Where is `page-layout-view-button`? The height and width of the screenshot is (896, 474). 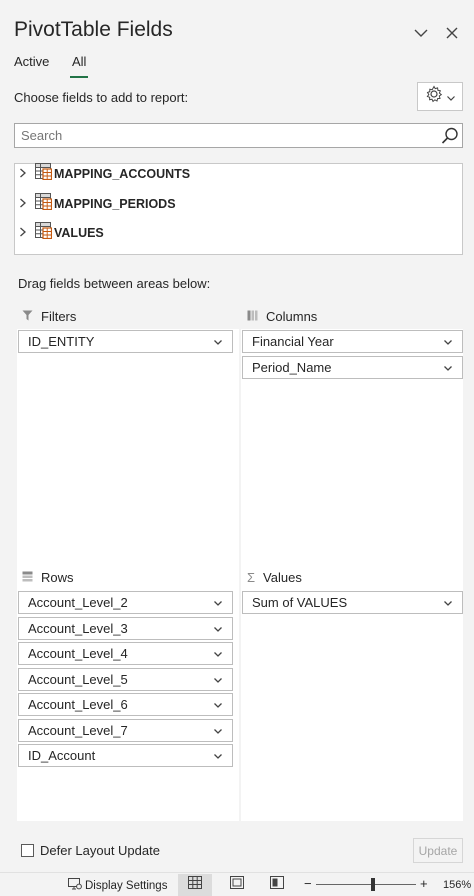
page-layout-view-button is located at coordinates (237, 885).